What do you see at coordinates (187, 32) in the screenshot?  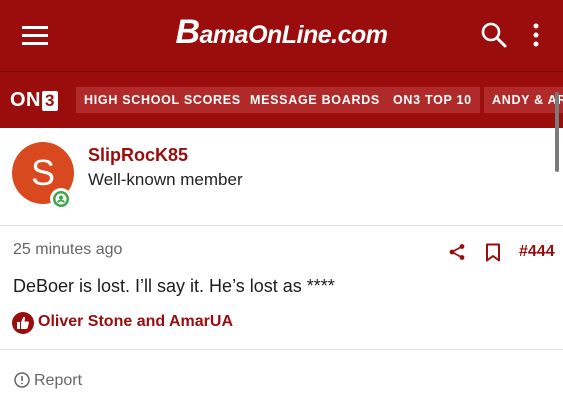 I see `site-logo-initial: B` at bounding box center [187, 32].